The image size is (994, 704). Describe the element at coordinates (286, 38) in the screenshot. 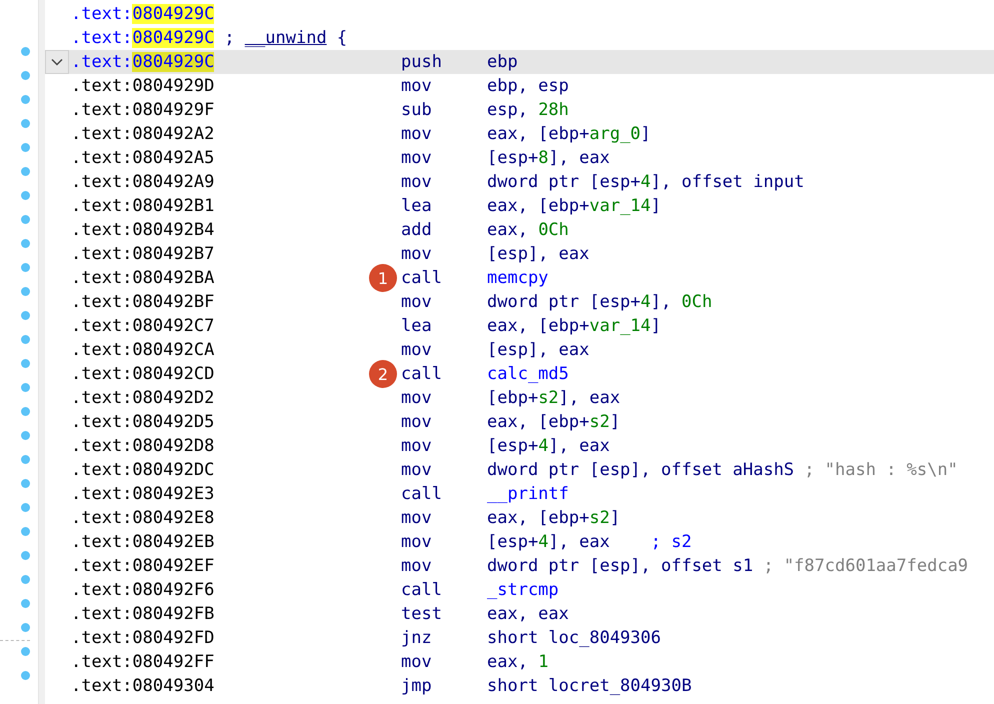

I see `directive-text: ; __unwind {` at that location.